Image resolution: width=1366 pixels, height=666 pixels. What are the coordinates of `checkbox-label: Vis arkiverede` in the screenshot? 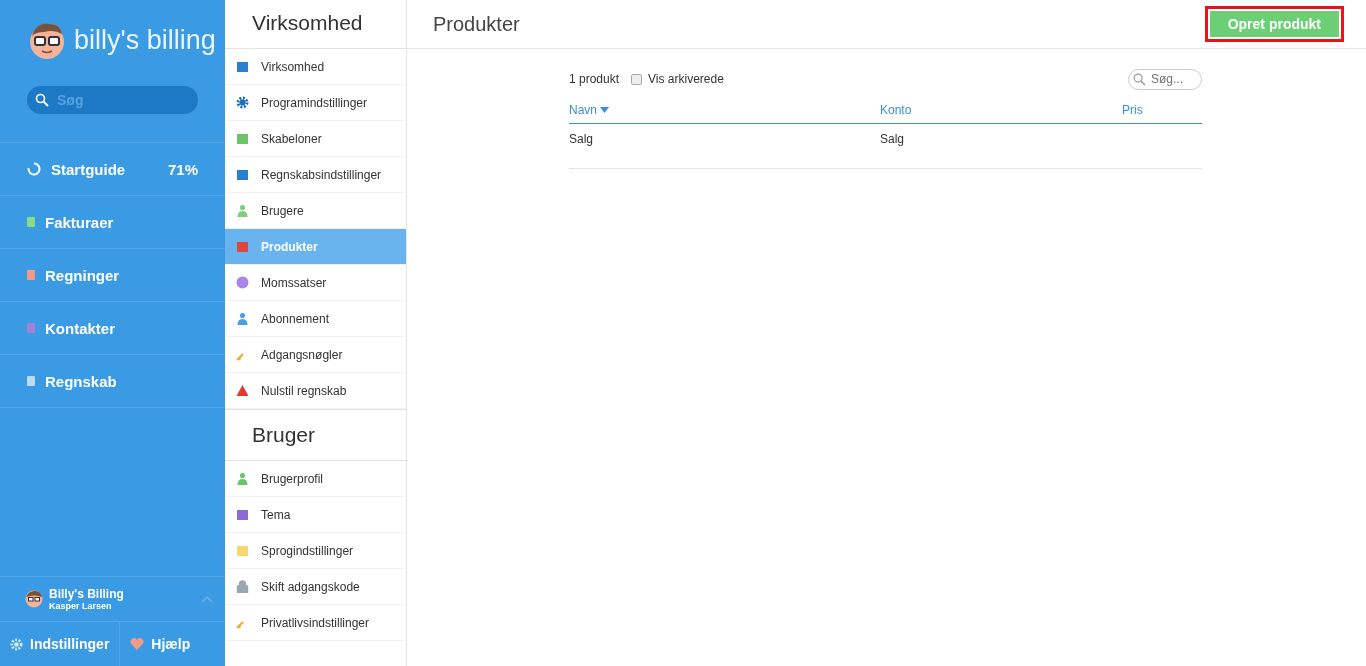 It's located at (686, 79).